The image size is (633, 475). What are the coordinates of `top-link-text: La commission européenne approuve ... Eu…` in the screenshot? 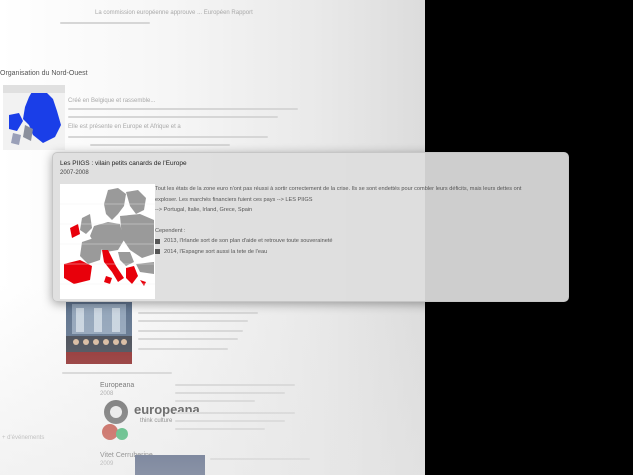 It's located at (174, 13).